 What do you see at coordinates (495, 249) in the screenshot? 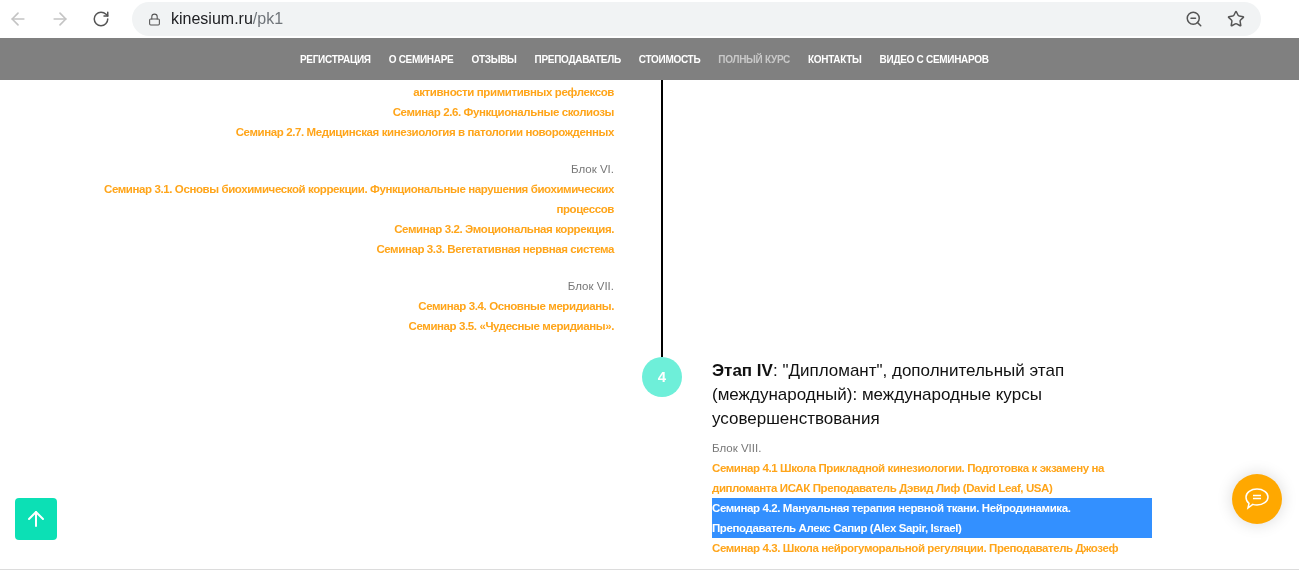
I see `seminar-link: Семинар 3.3. Вегетативная нервная система` at bounding box center [495, 249].